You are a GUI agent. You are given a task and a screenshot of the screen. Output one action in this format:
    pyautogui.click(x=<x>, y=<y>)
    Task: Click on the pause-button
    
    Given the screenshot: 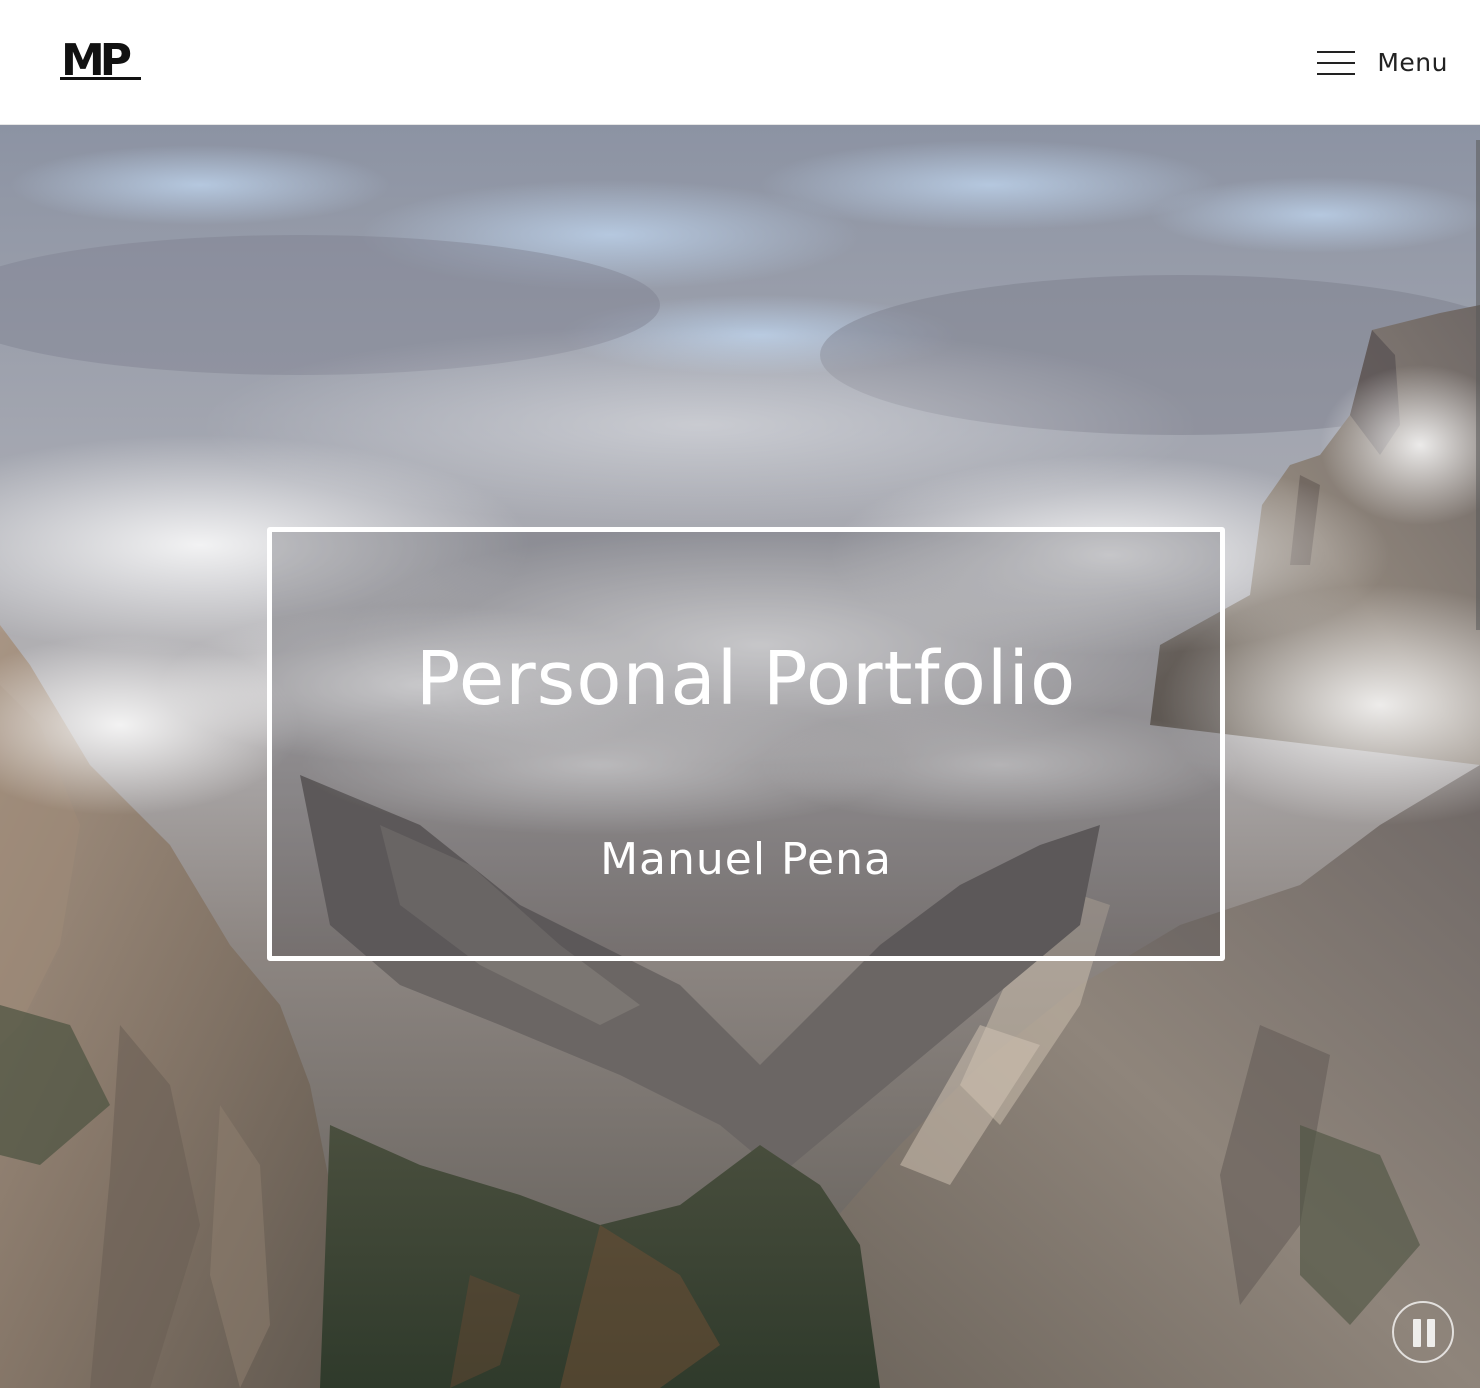 What is the action you would take?
    pyautogui.click(x=1423, y=1332)
    